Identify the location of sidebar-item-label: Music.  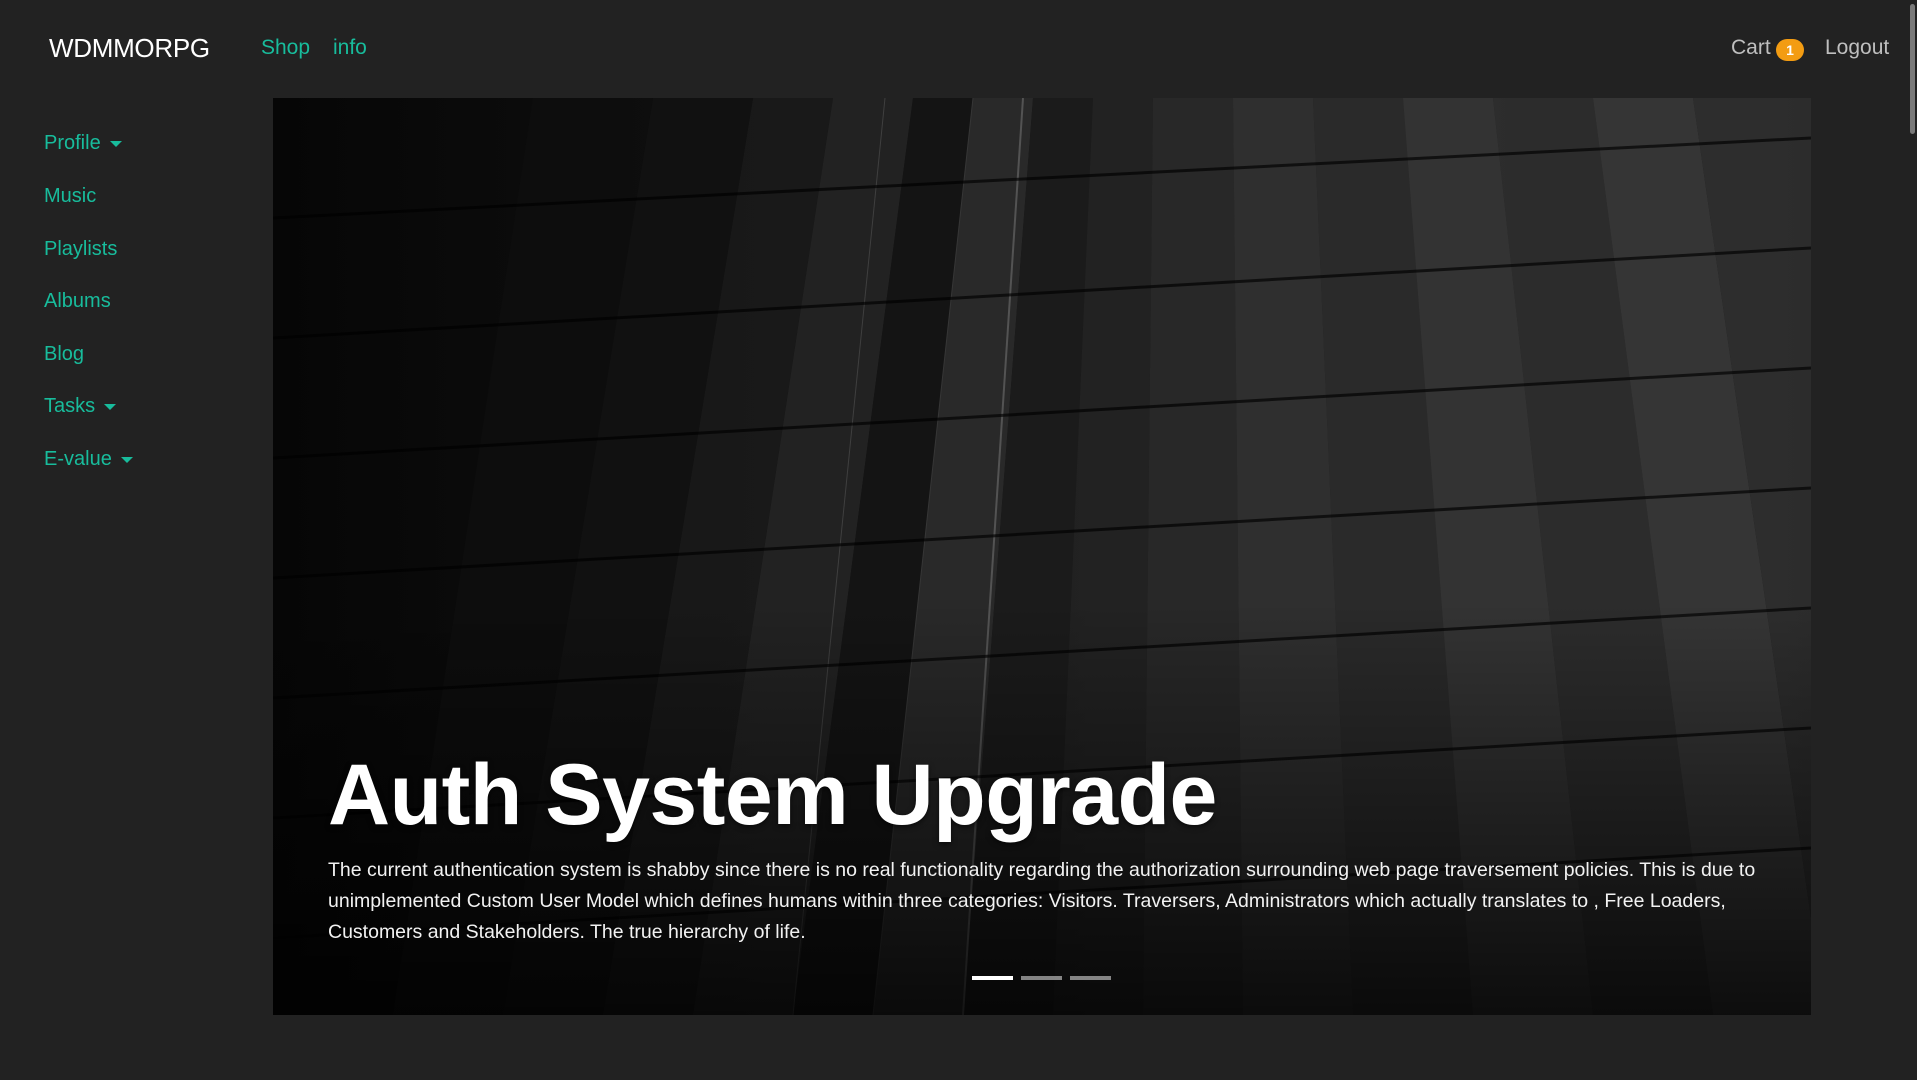
(70, 196).